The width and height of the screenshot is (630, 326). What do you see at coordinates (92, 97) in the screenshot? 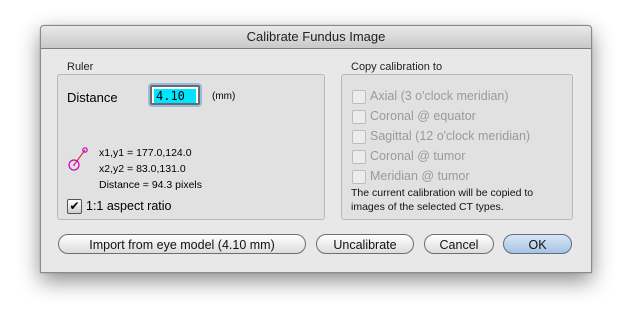
I see `distance-label: Distance` at bounding box center [92, 97].